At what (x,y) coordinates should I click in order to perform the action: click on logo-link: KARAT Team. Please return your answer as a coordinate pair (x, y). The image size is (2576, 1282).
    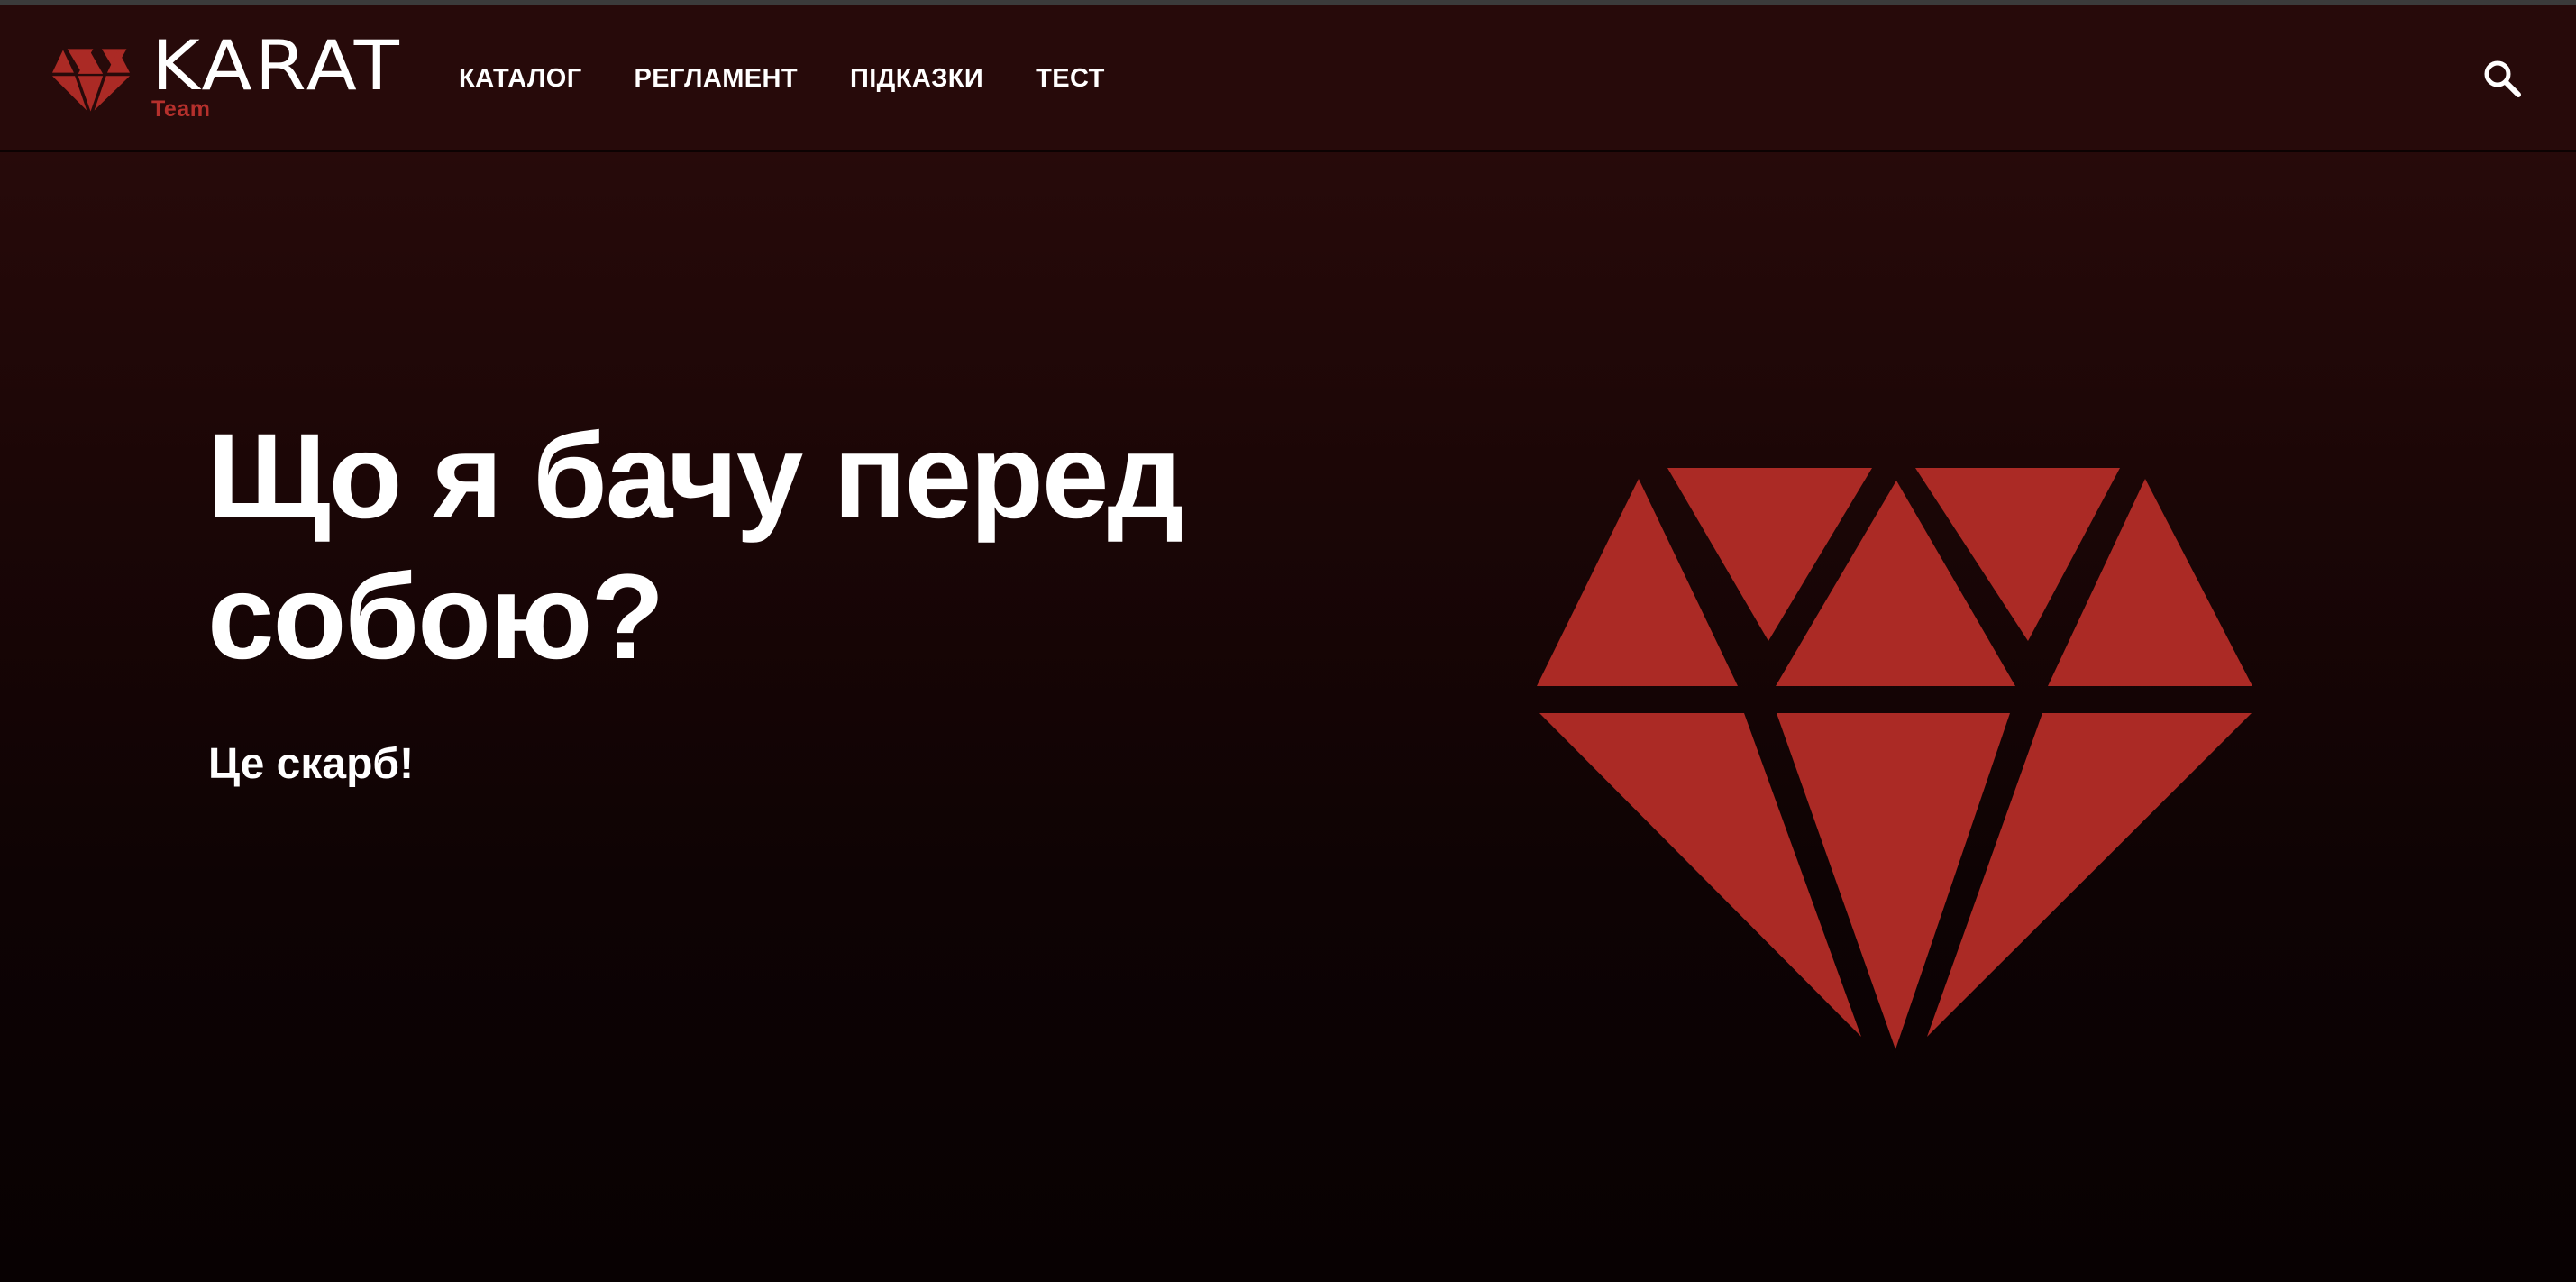
    Looking at the image, I should click on (228, 80).